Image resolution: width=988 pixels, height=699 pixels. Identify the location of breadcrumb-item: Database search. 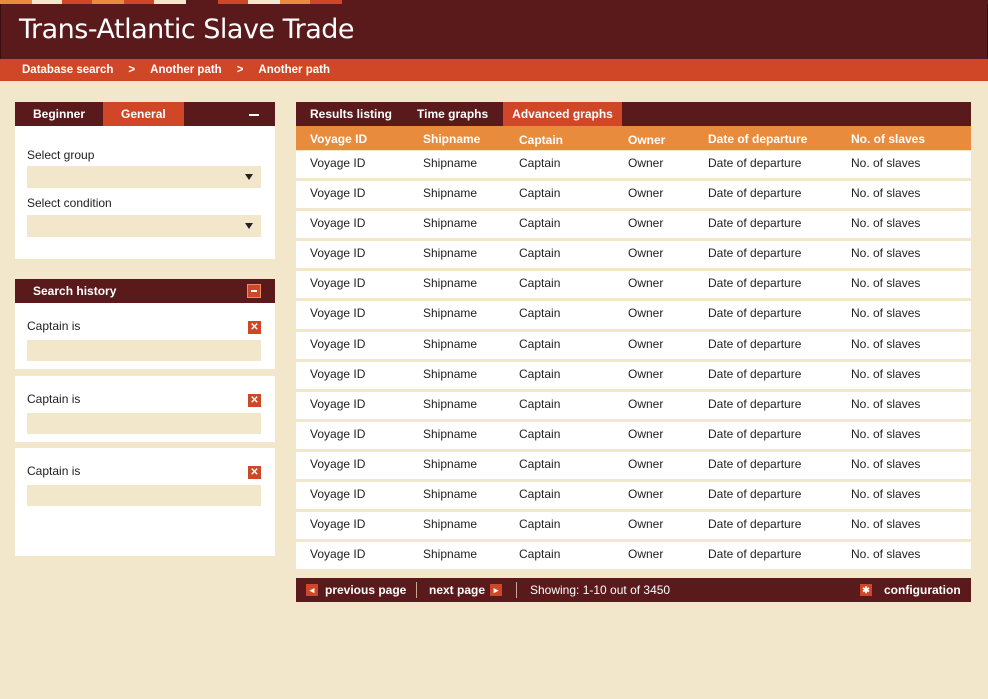
(67, 70).